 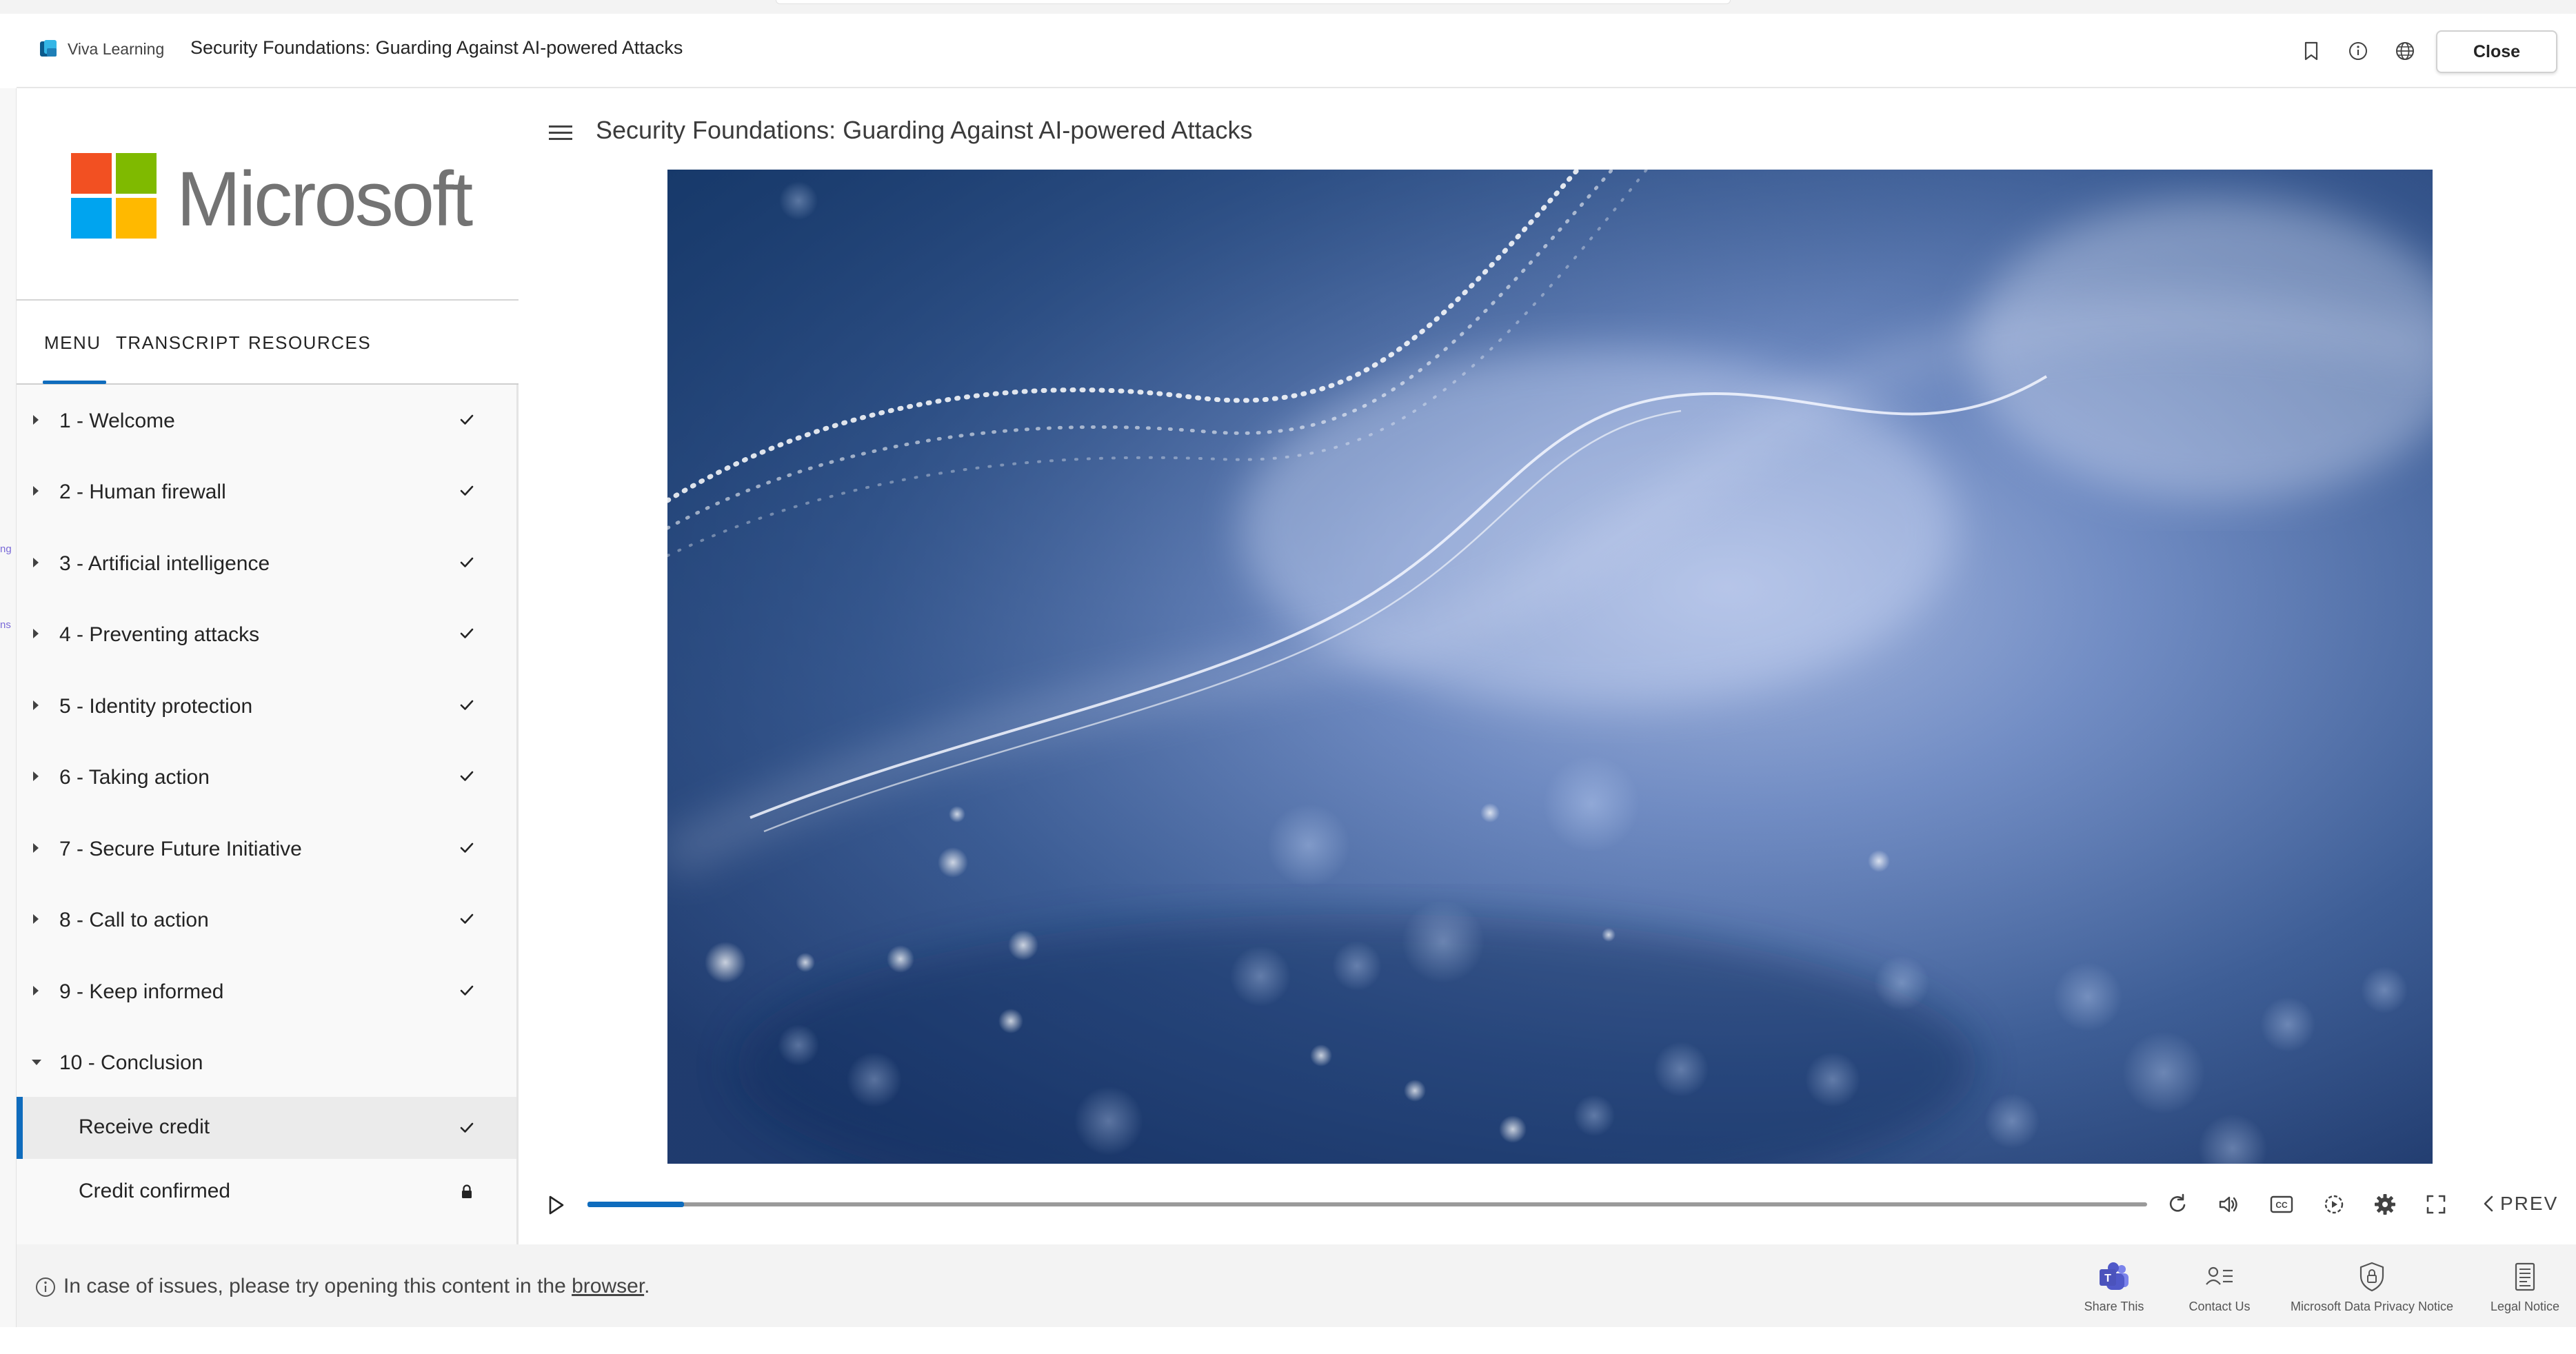 I want to click on bookmark-button, so click(x=2311, y=51).